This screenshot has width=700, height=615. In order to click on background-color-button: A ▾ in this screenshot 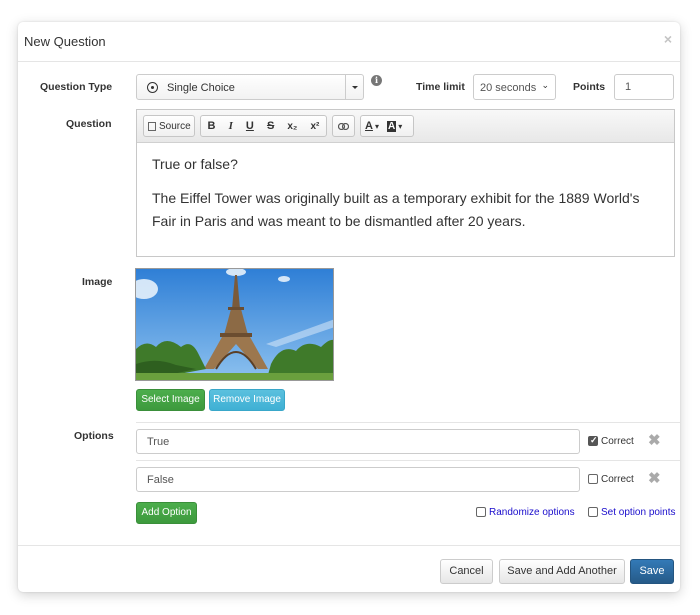, I will do `click(394, 126)`.